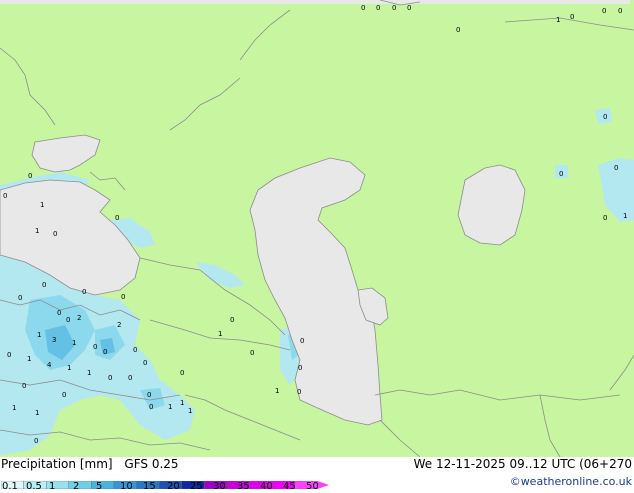  I want to click on scale-tick-label: 2, so click(76, 486).